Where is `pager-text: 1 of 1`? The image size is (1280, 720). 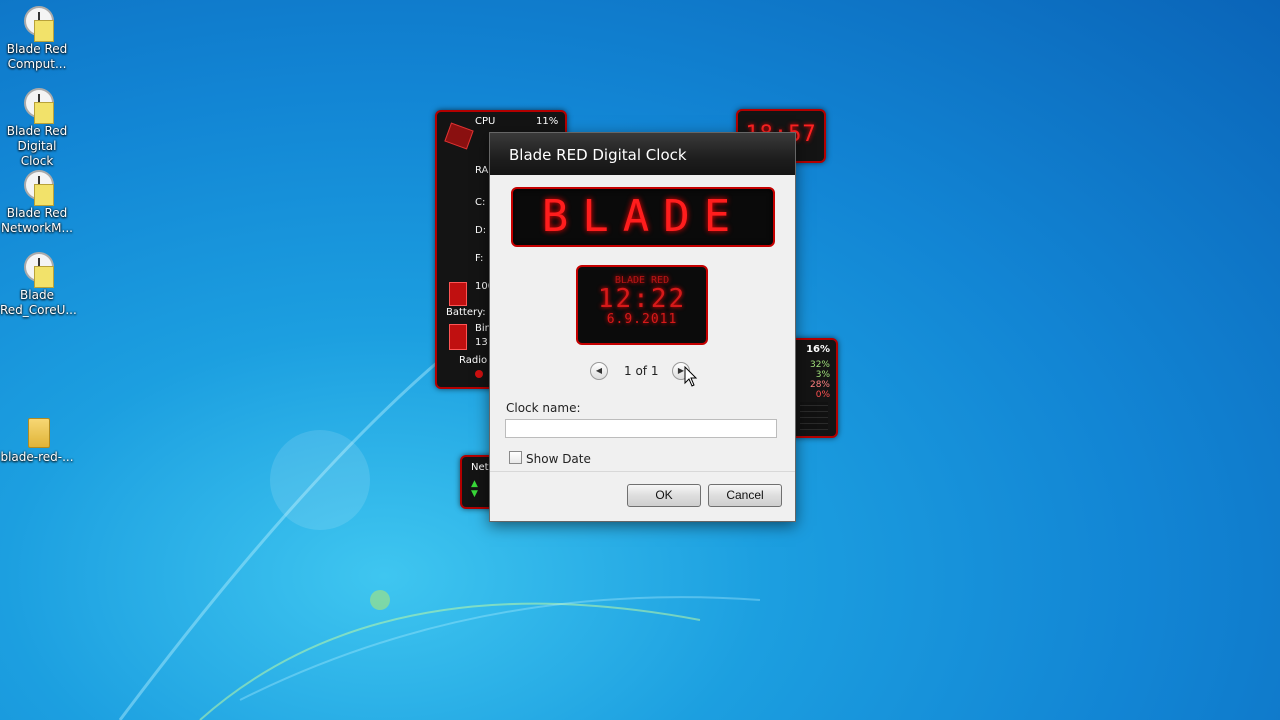 pager-text: 1 of 1 is located at coordinates (641, 371).